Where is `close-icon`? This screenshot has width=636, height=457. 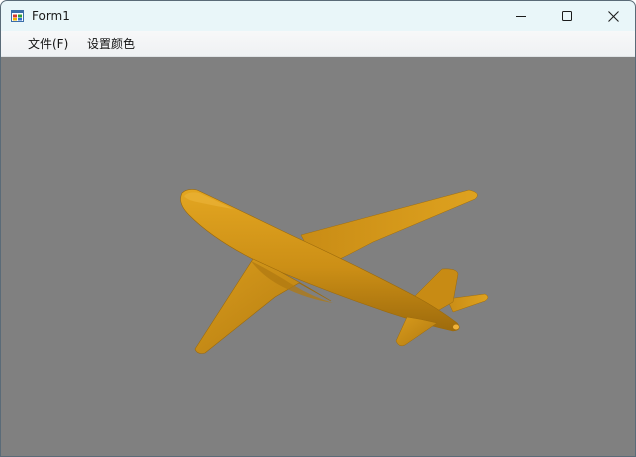
close-icon is located at coordinates (613, 16).